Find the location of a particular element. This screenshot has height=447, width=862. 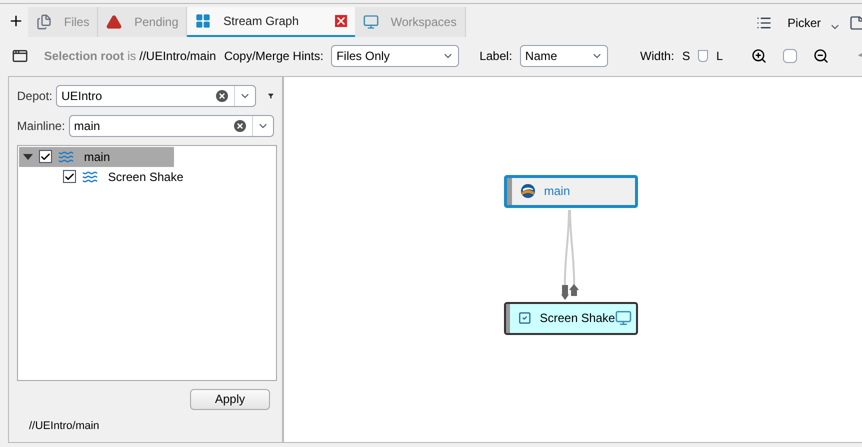

field-label: Copy/Merge Hints: is located at coordinates (274, 57).